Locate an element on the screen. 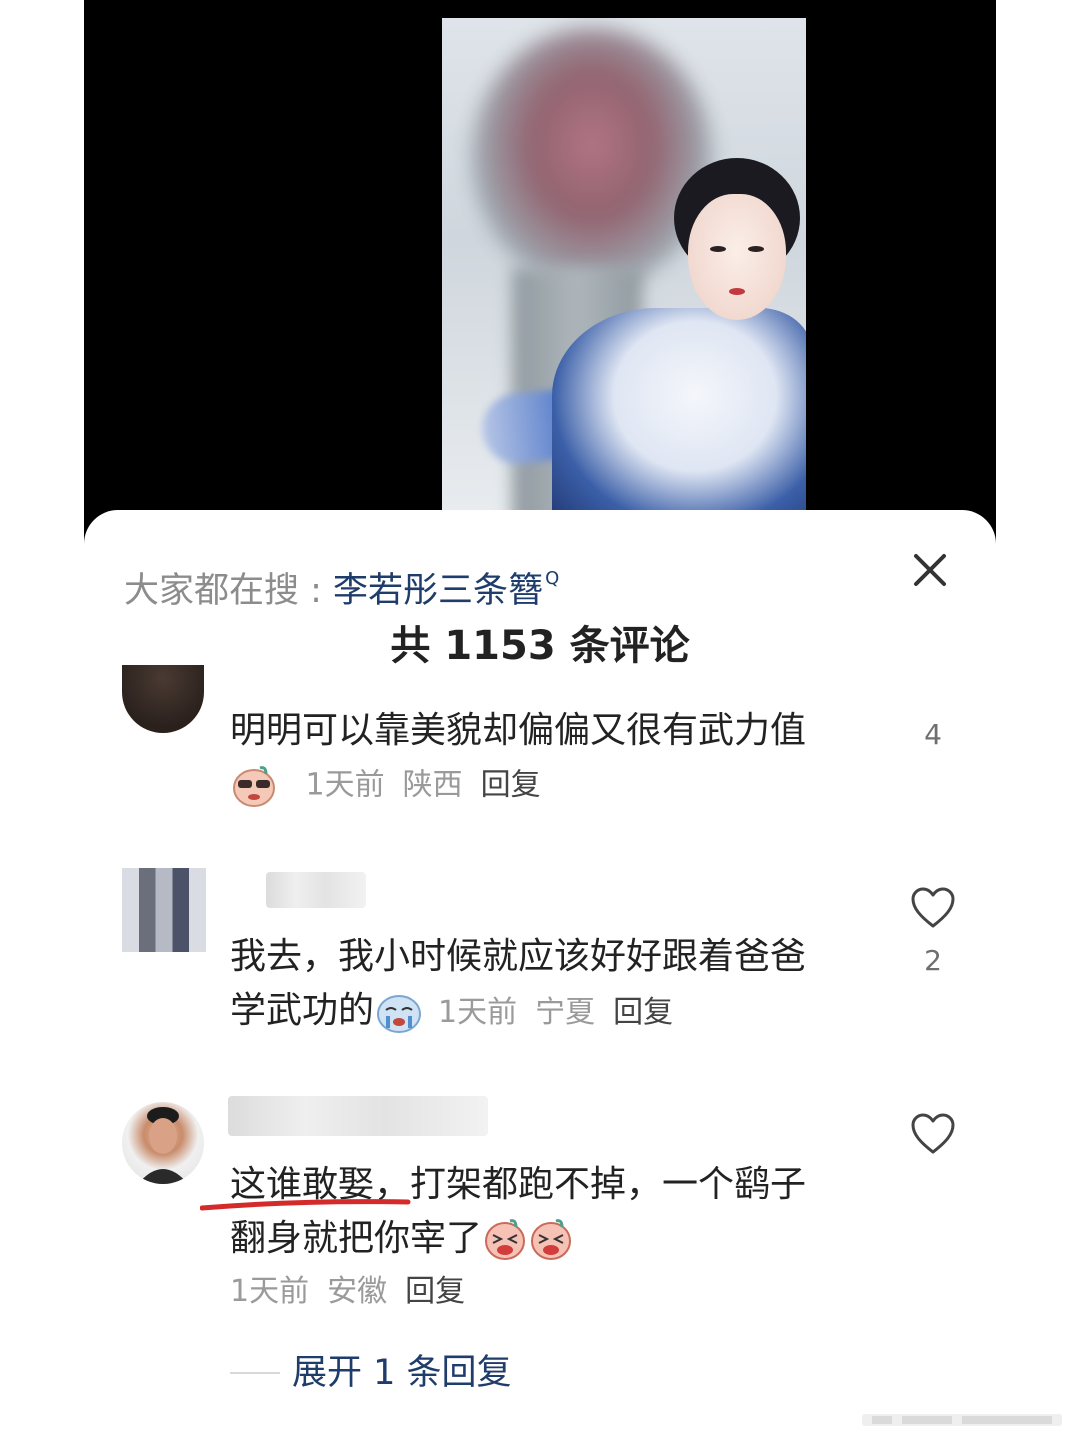 The image size is (1080, 1440). comment-text-line2: 翻身就把你宰了 is located at coordinates (402, 1239).